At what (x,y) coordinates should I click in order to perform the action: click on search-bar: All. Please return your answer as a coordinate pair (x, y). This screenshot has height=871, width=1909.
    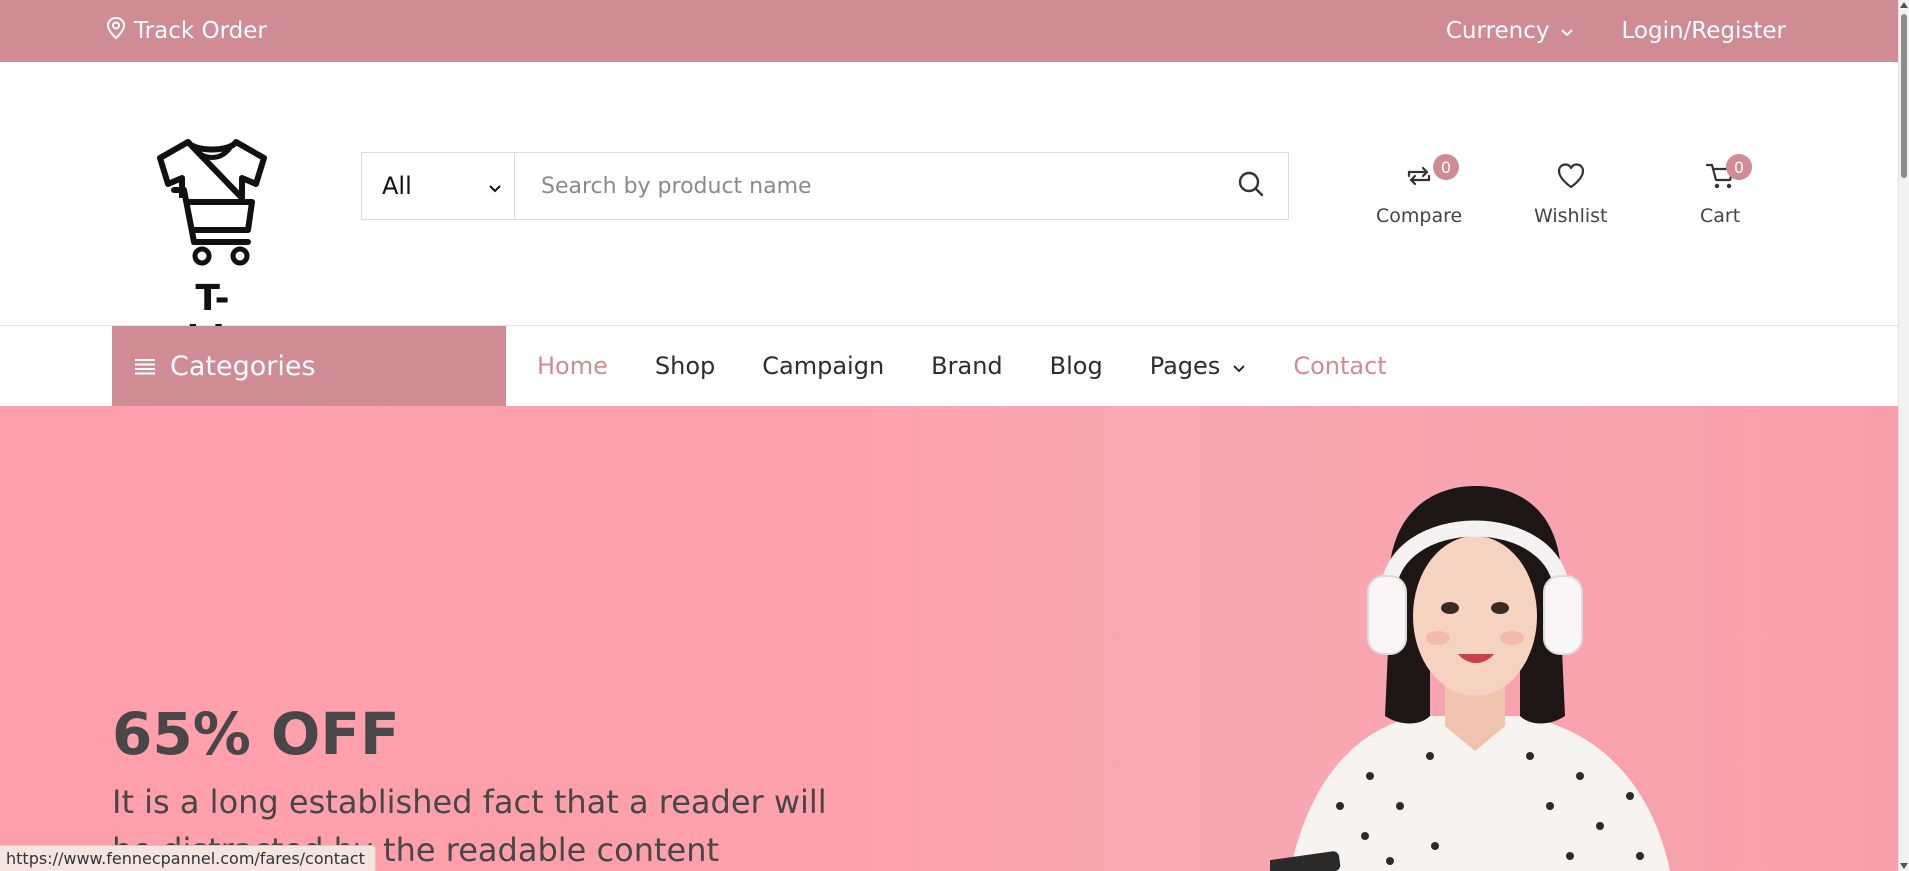
    Looking at the image, I should click on (825, 186).